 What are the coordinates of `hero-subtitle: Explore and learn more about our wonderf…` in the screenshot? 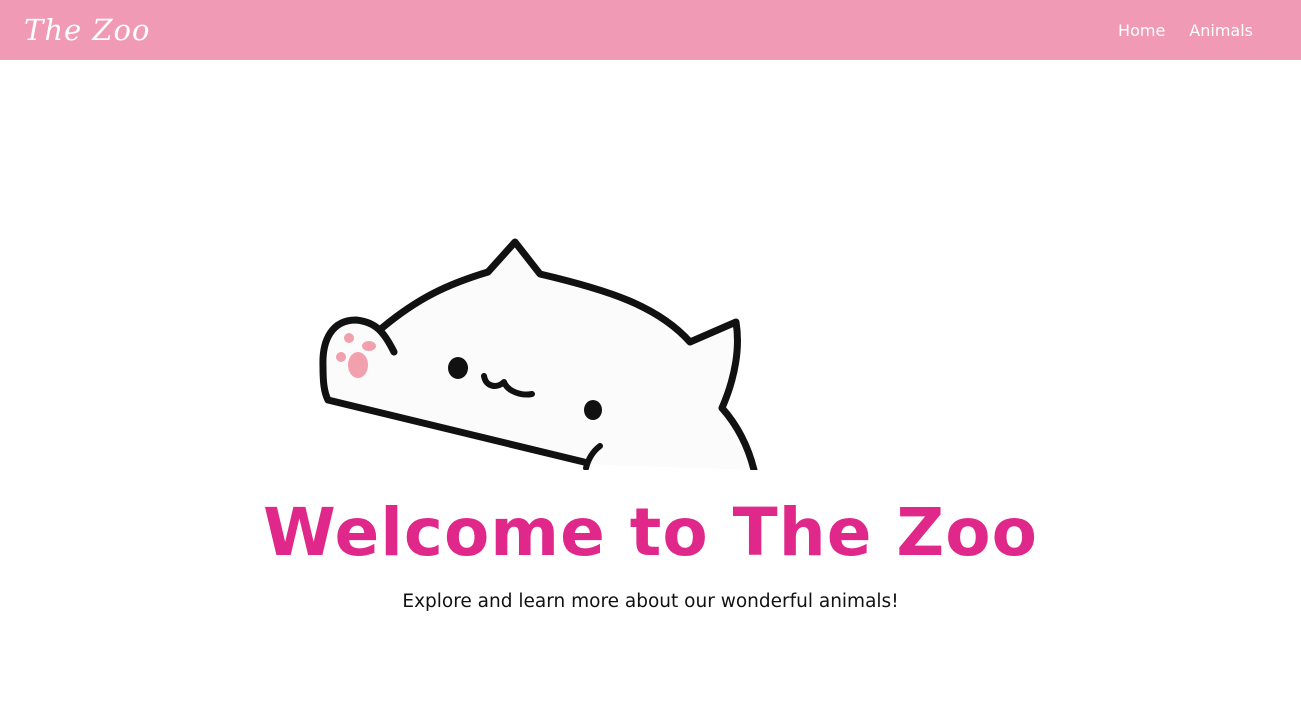 It's located at (650, 601).